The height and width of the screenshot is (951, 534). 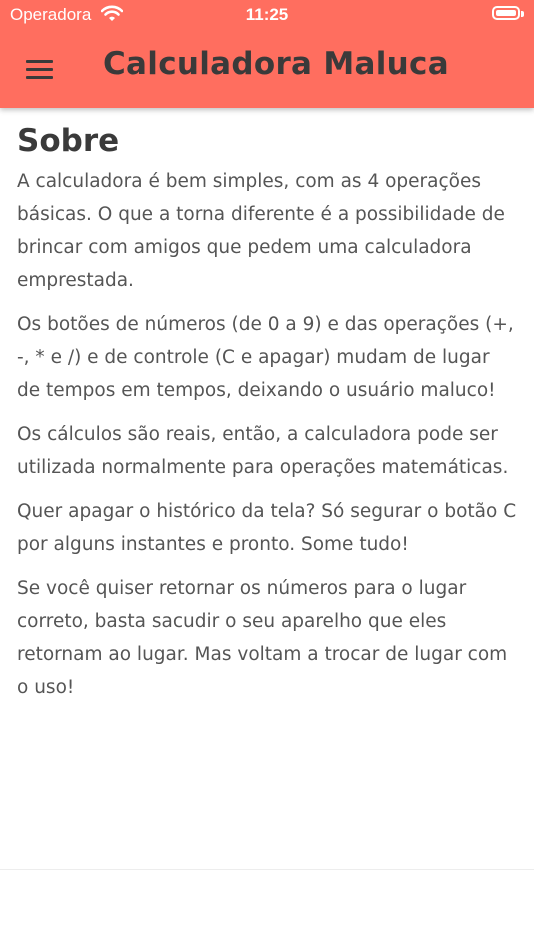 What do you see at coordinates (40, 69) in the screenshot?
I see `menu-button` at bounding box center [40, 69].